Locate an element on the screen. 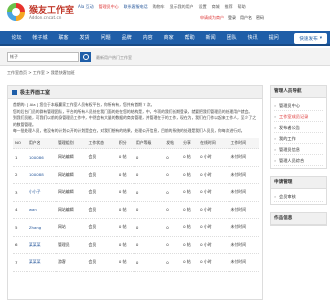 Image resolution: width=330 pixels, height=300 pixels. sidebar-link: 发布者公告 is located at coordinates (298, 127).